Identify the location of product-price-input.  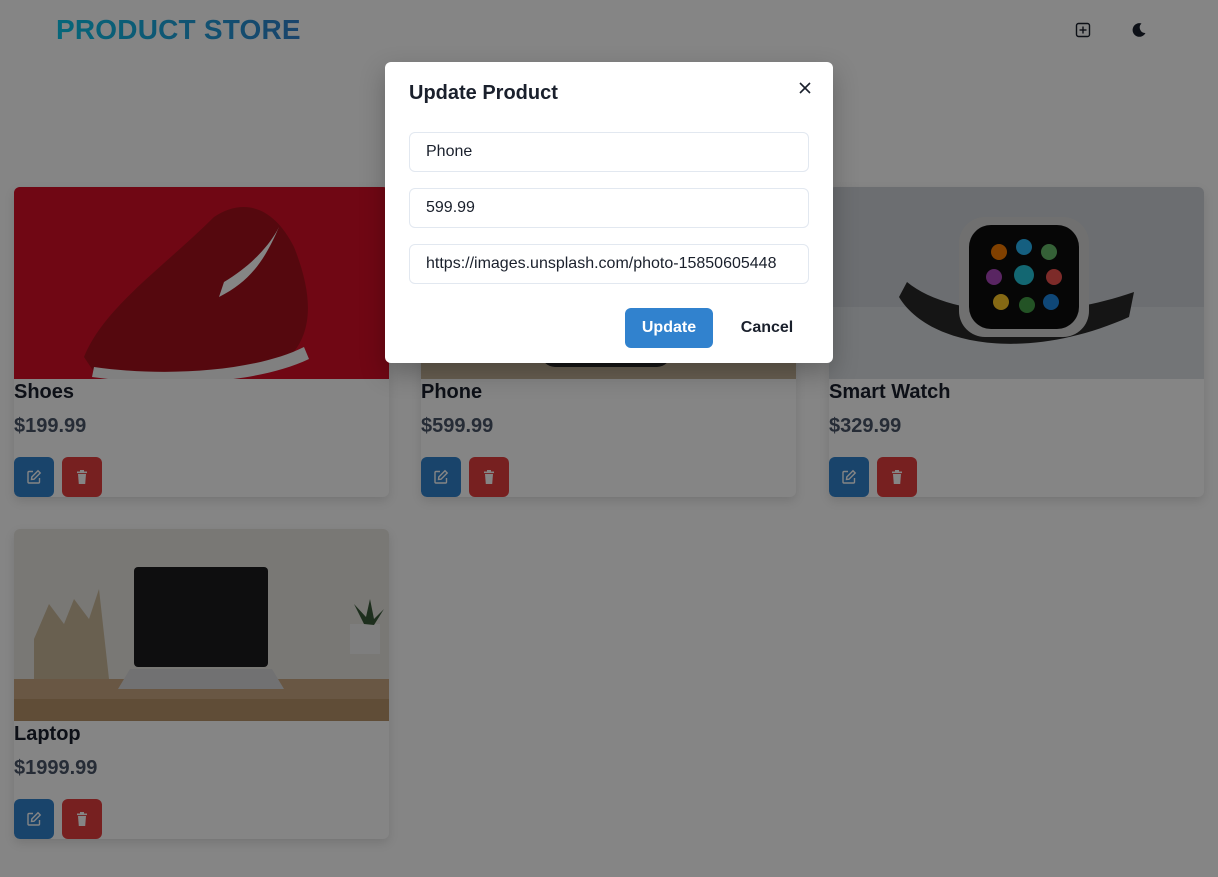
(609, 208).